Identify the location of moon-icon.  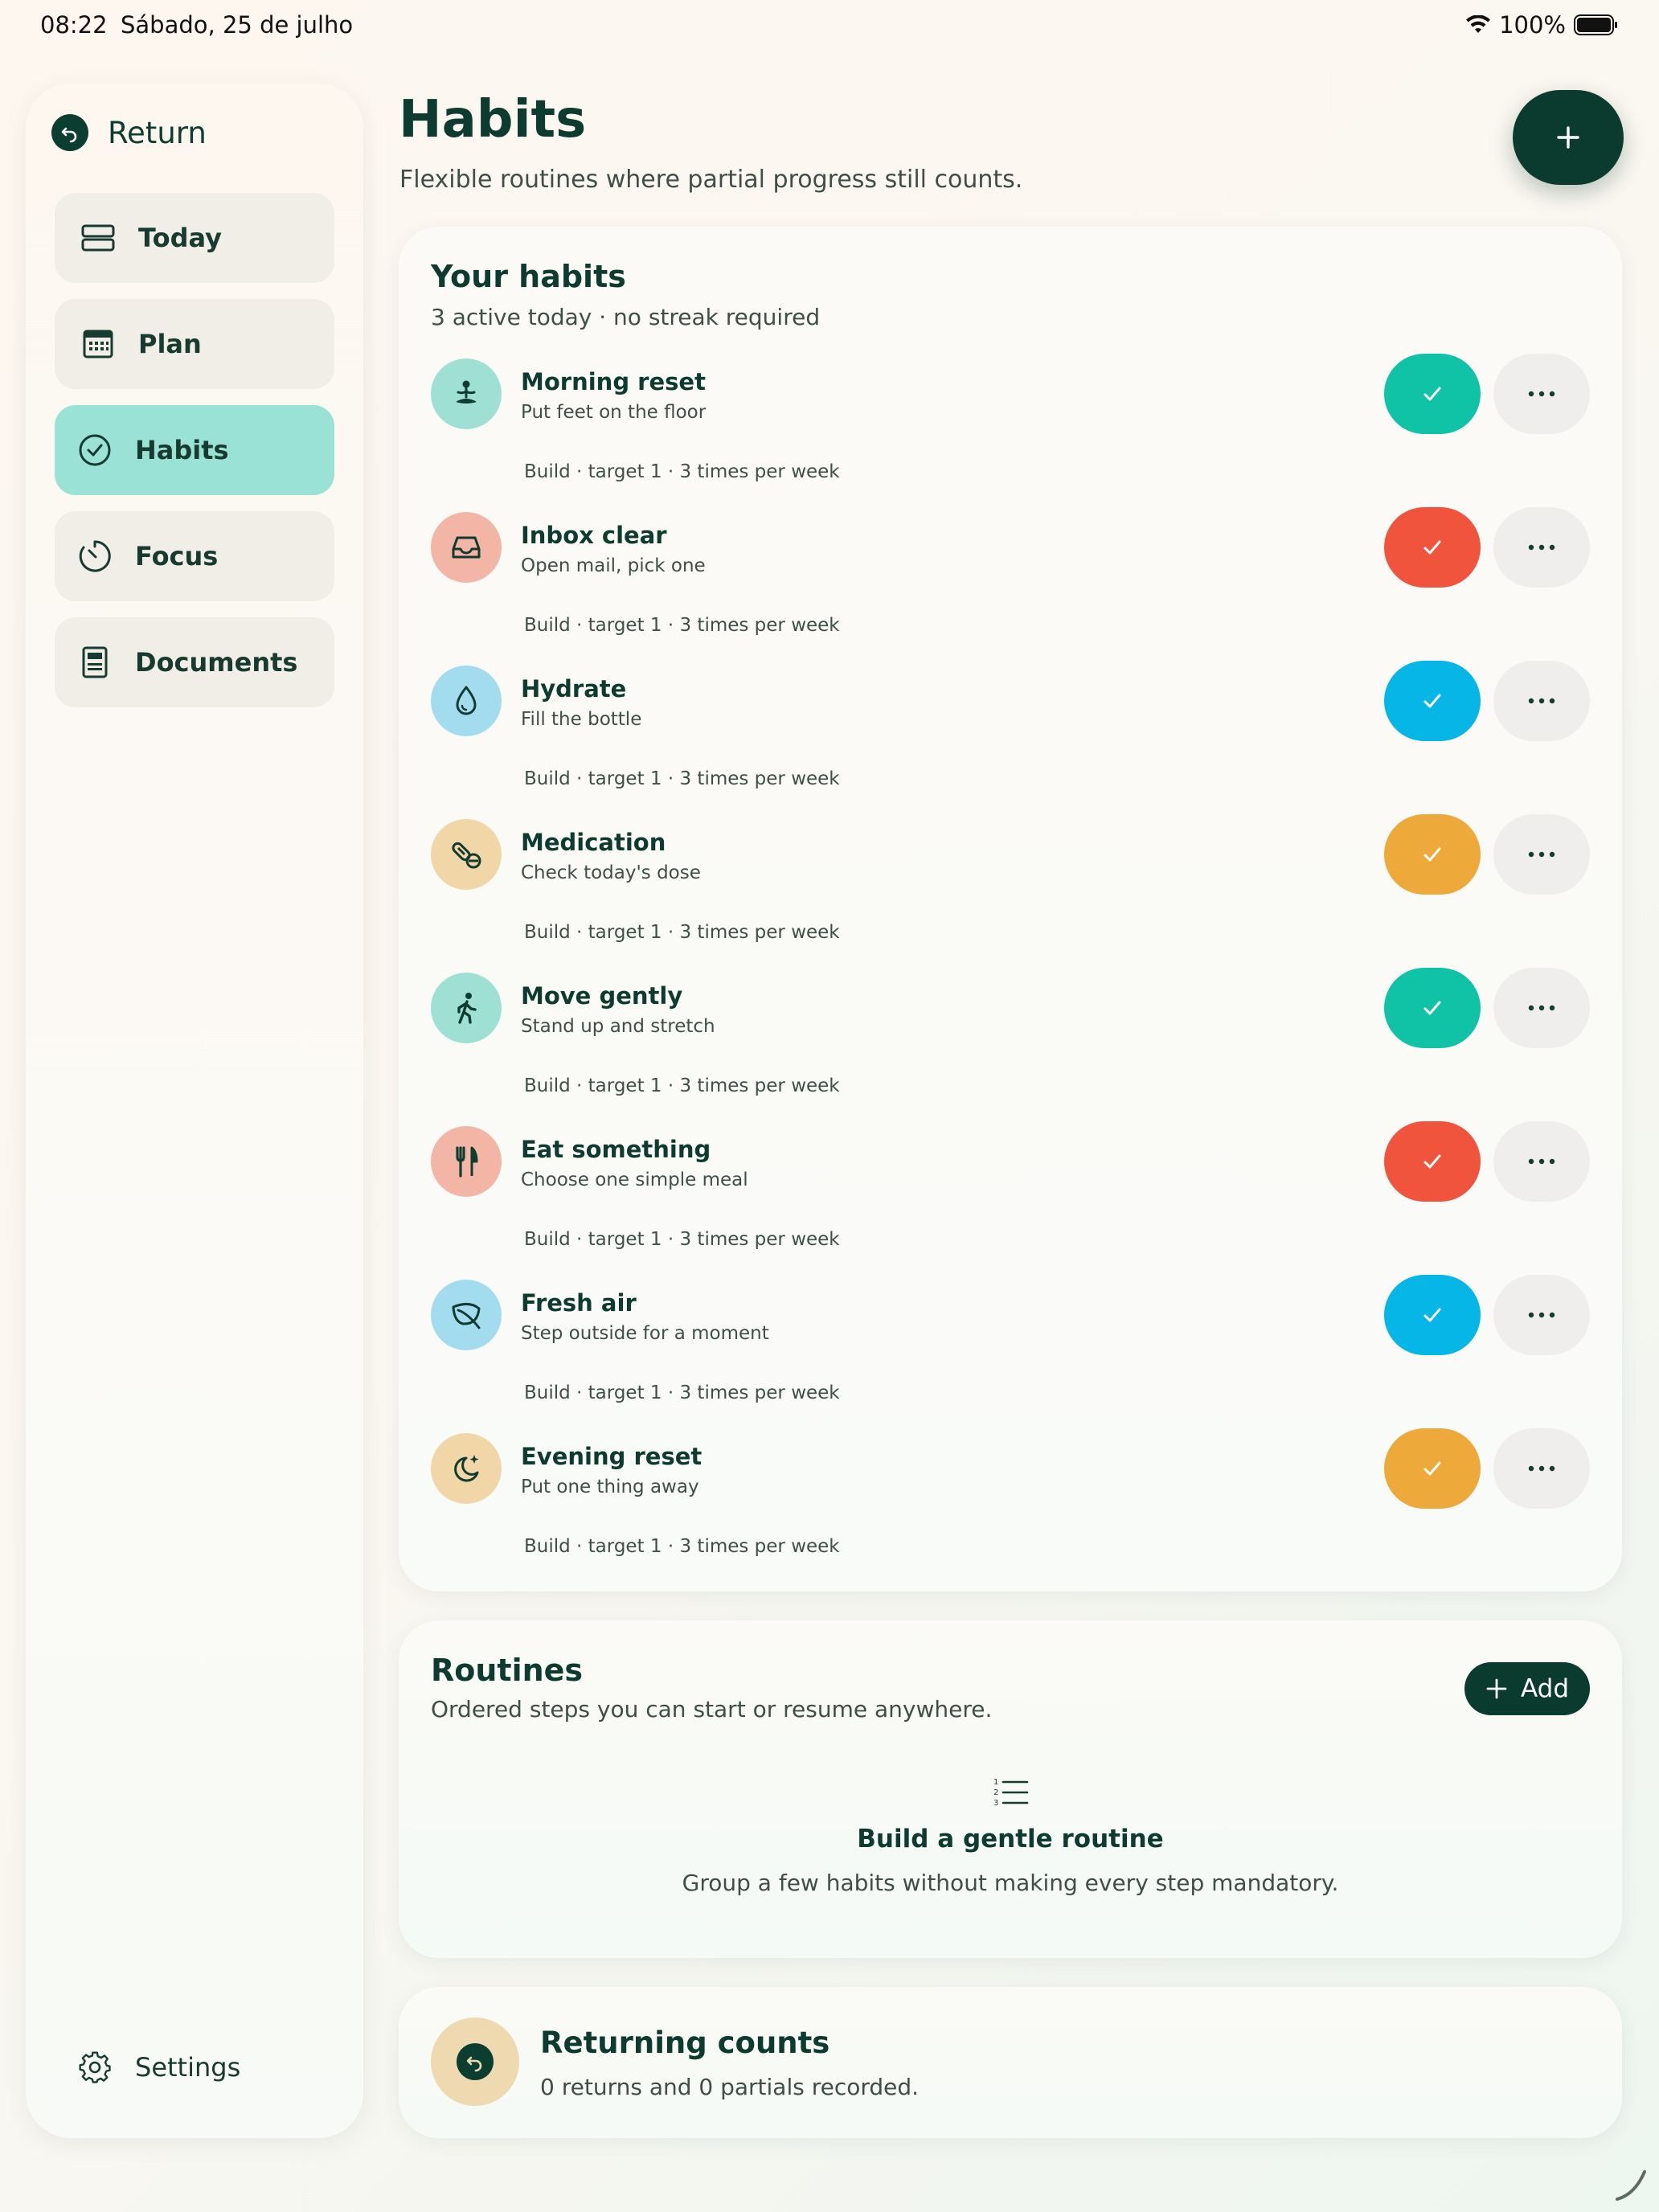
(466, 1468).